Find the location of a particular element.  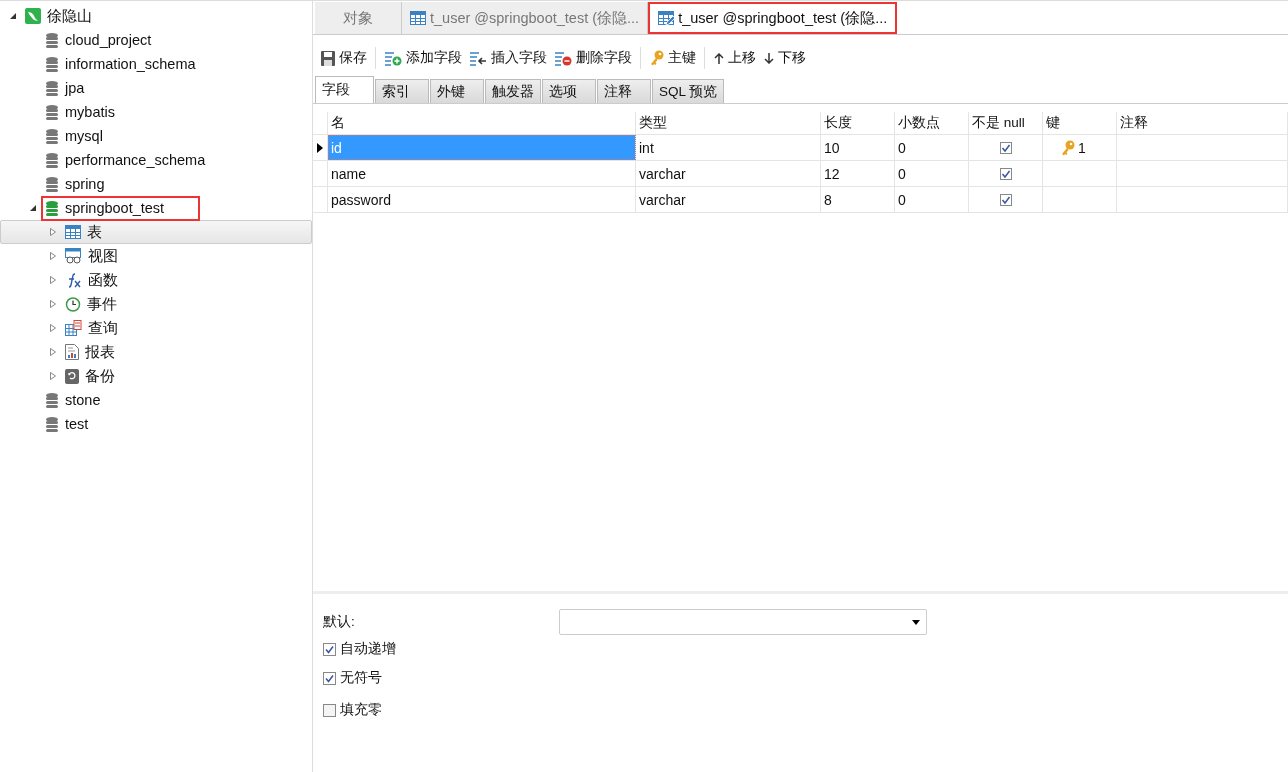

key-order: 1 is located at coordinates (1082, 147).